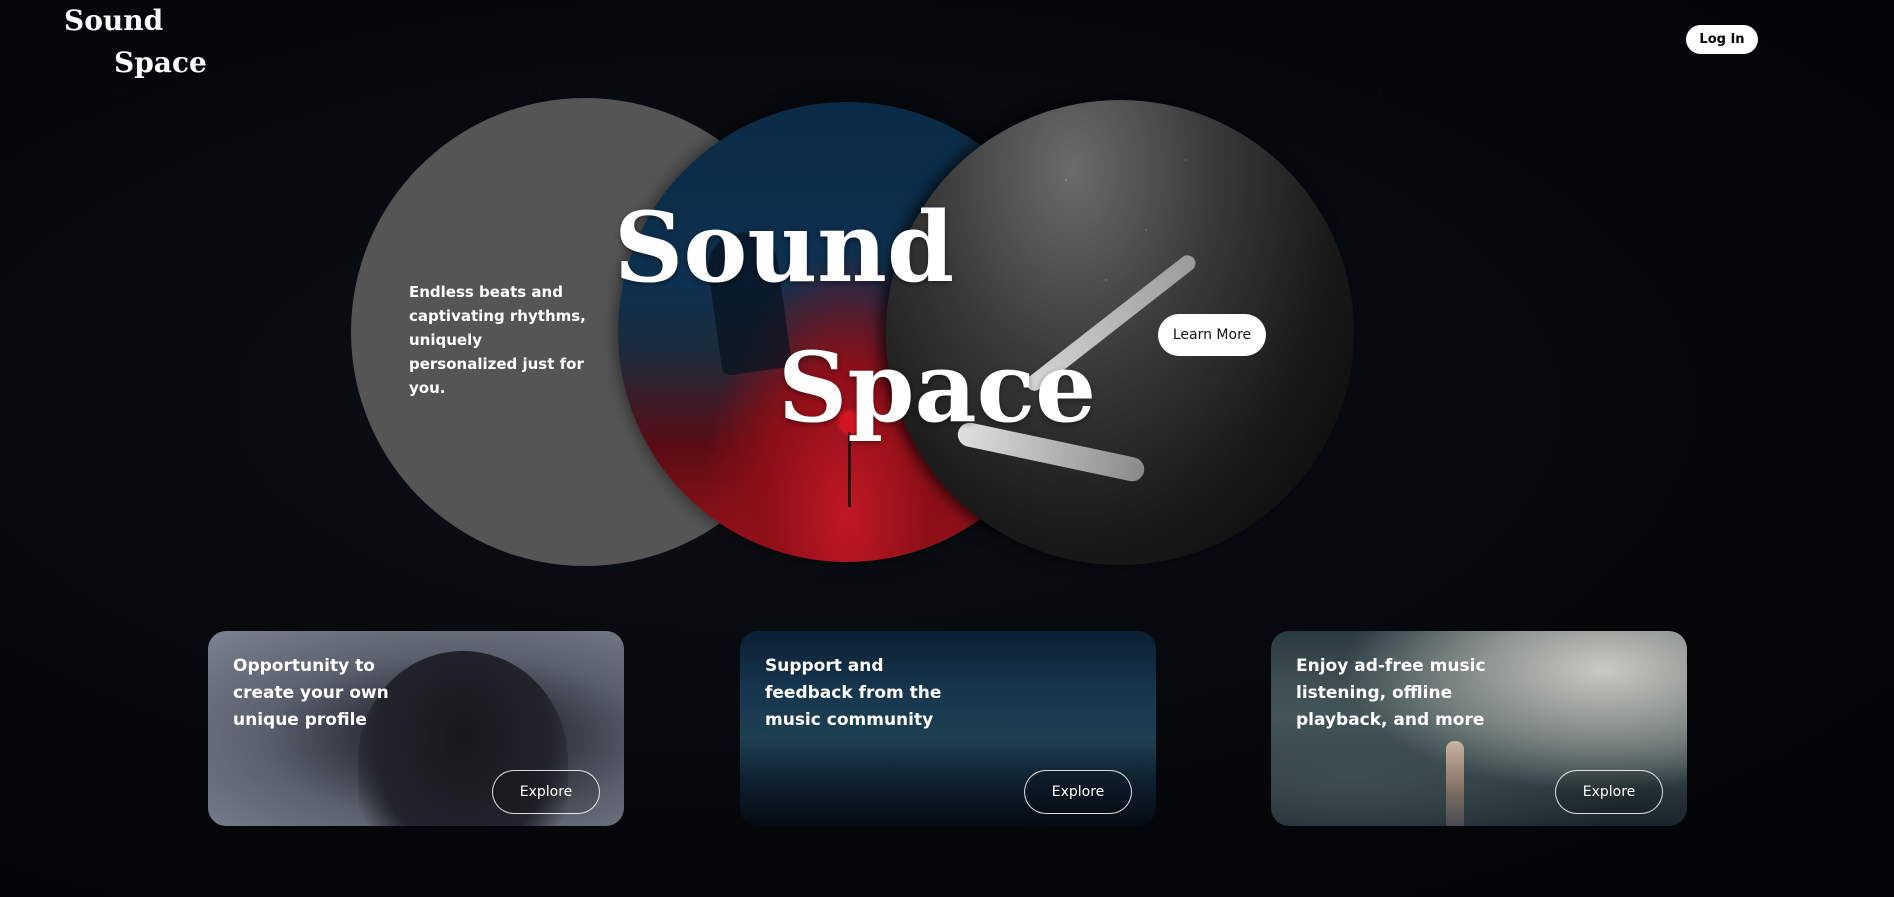 This screenshot has width=1894, height=897. Describe the element at coordinates (1722, 39) in the screenshot. I see `login-button: Log In` at that location.